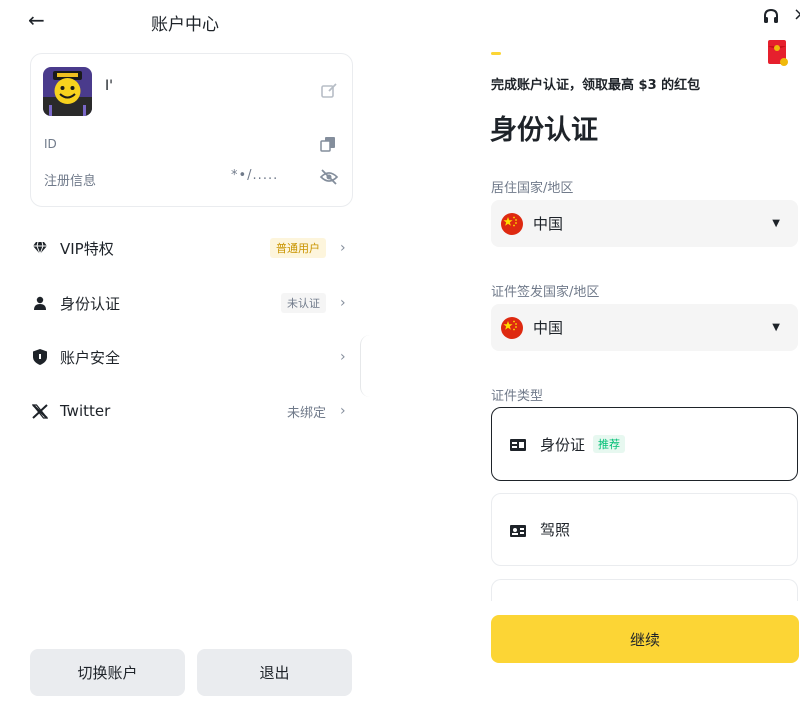  Describe the element at coordinates (517, 396) in the screenshot. I see `doc-type-label: 证件类型` at that location.